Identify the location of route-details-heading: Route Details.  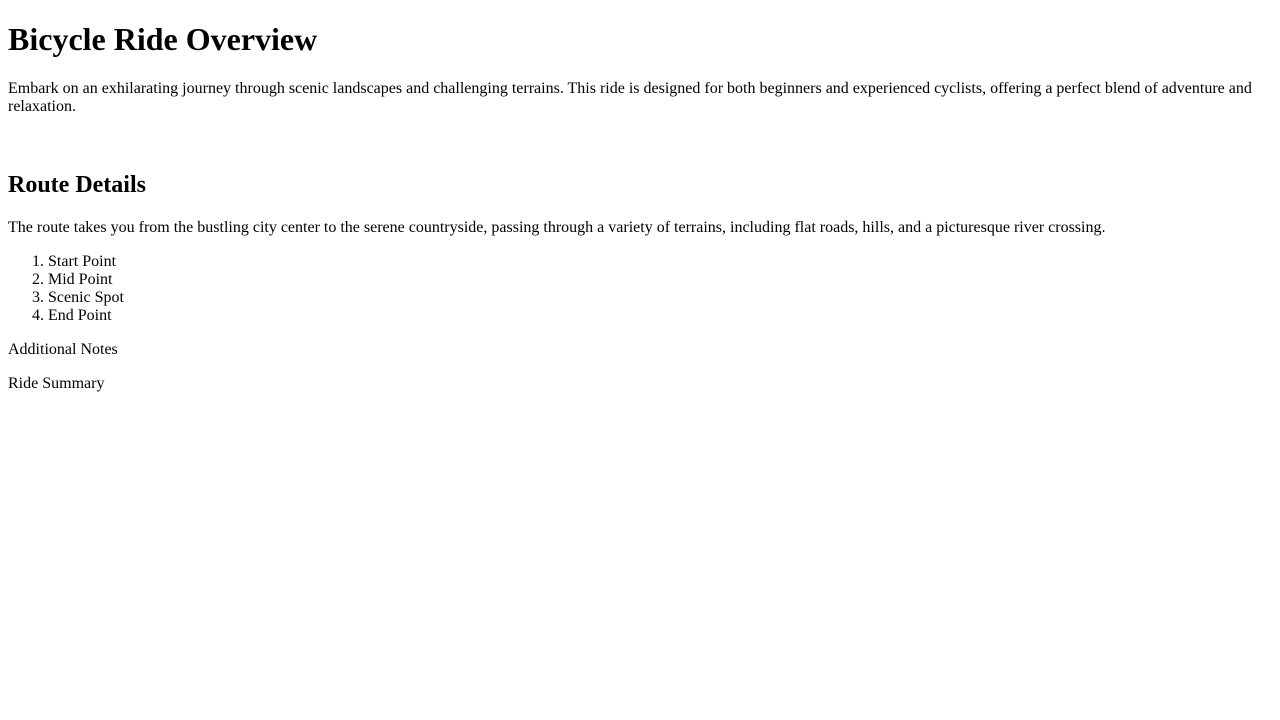
(77, 185).